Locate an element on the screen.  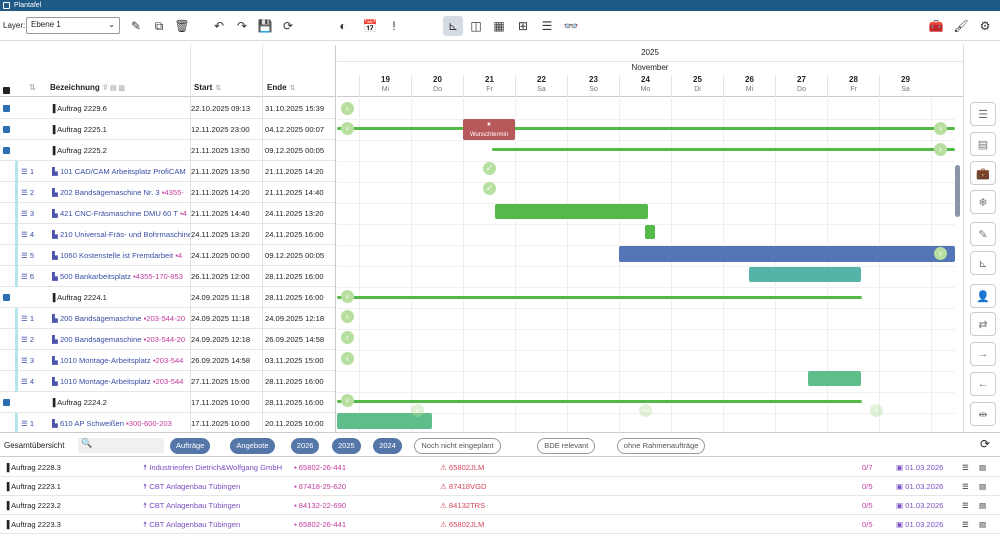
save-icon: 💾 is located at coordinates (265, 26).